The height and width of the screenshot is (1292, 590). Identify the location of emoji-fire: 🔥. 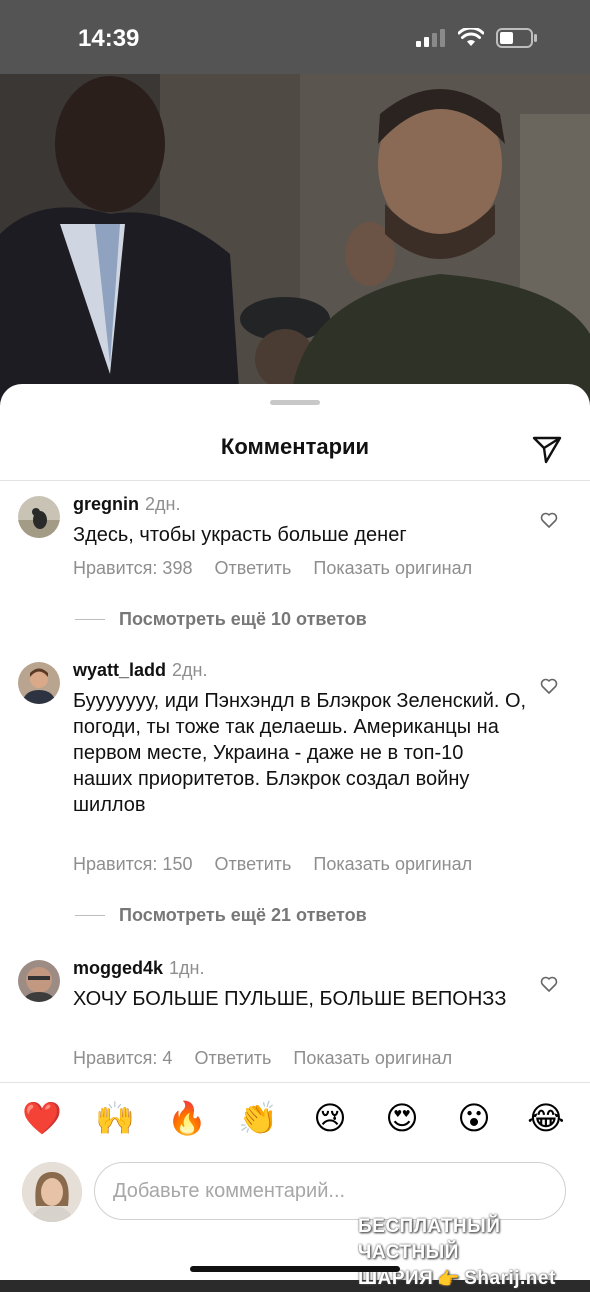
(187, 1118).